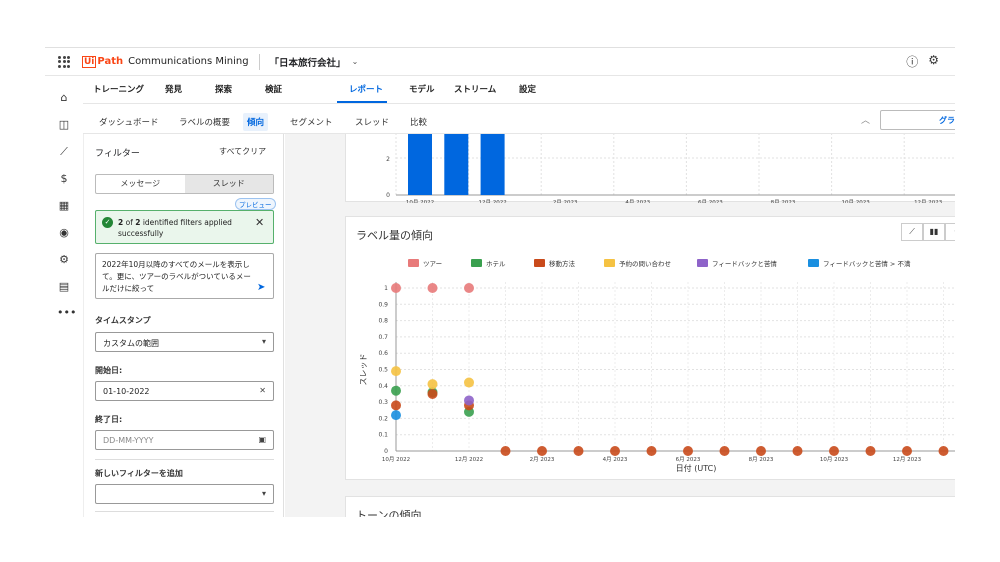 The width and height of the screenshot is (1000, 562). Describe the element at coordinates (933, 61) in the screenshot. I see `gear-icon: ⚙` at that location.